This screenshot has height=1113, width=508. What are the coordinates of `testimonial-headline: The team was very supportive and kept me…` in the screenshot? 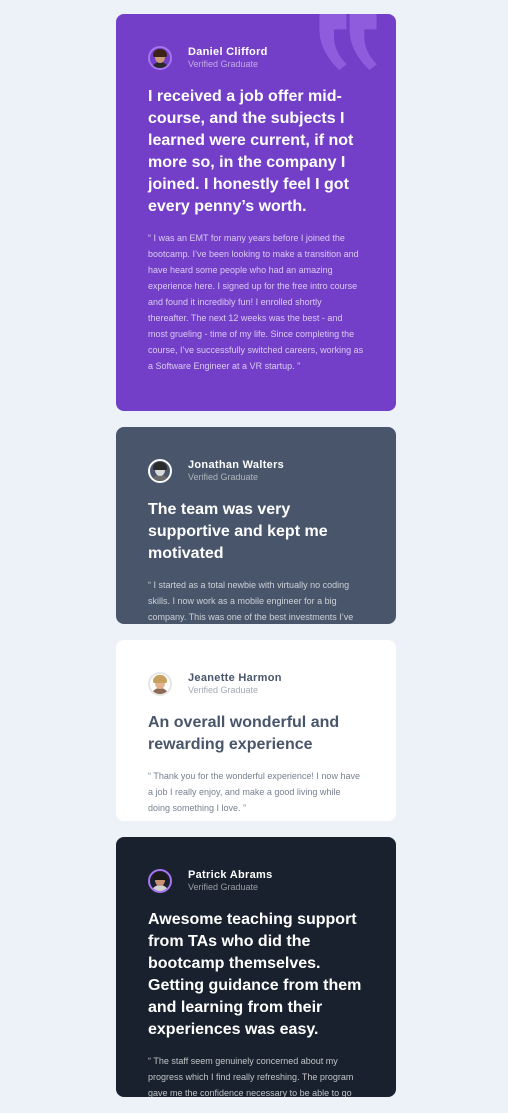 It's located at (238, 531).